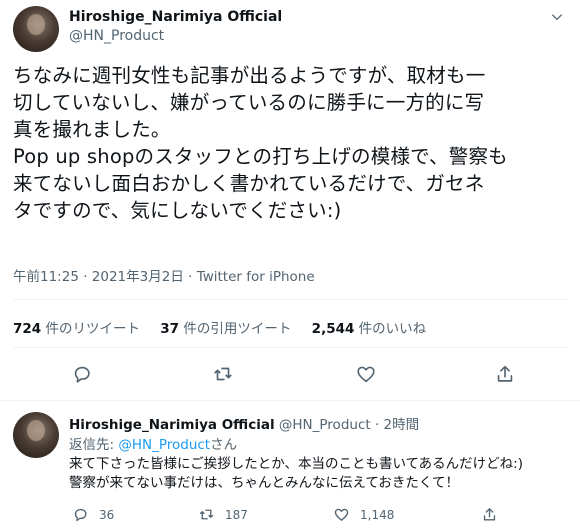  I want to click on reply-like-button: 1,148, so click(363, 514).